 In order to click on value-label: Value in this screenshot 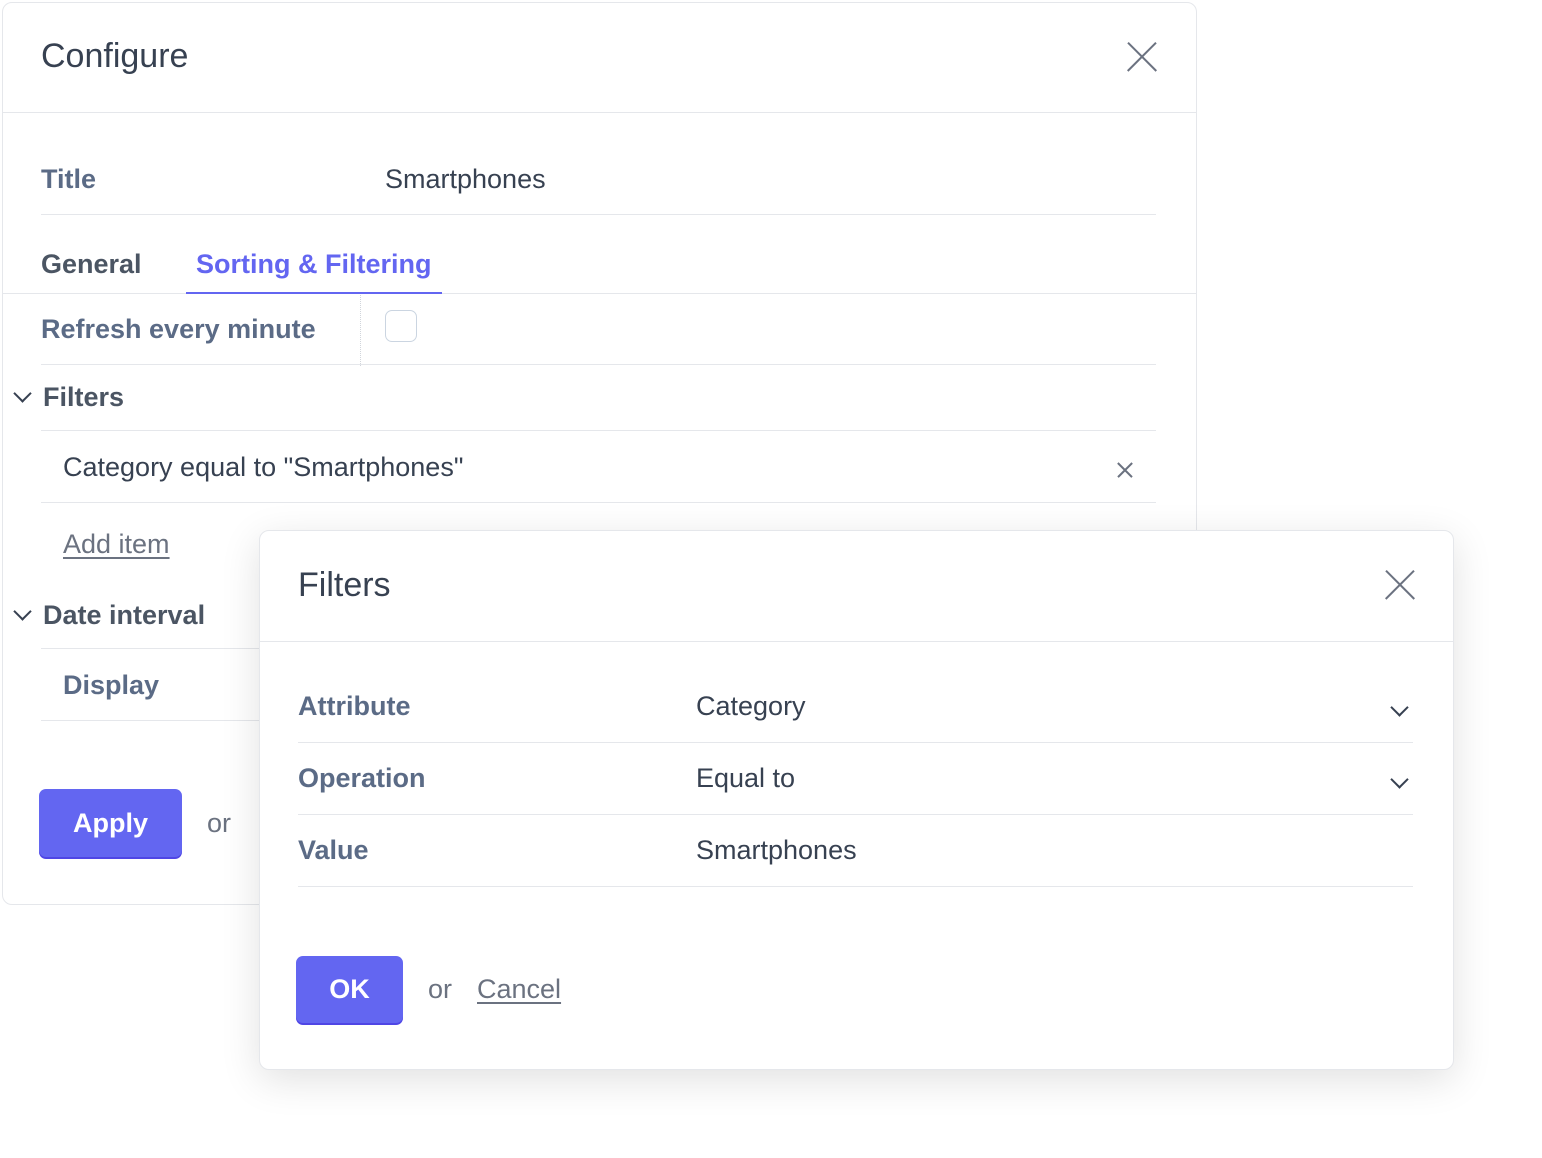, I will do `click(333, 850)`.